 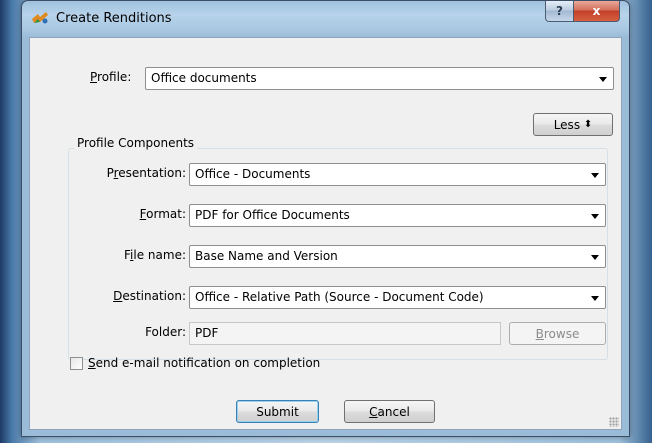 I want to click on collapse-arrows-icon: ⬍, so click(x=588, y=124).